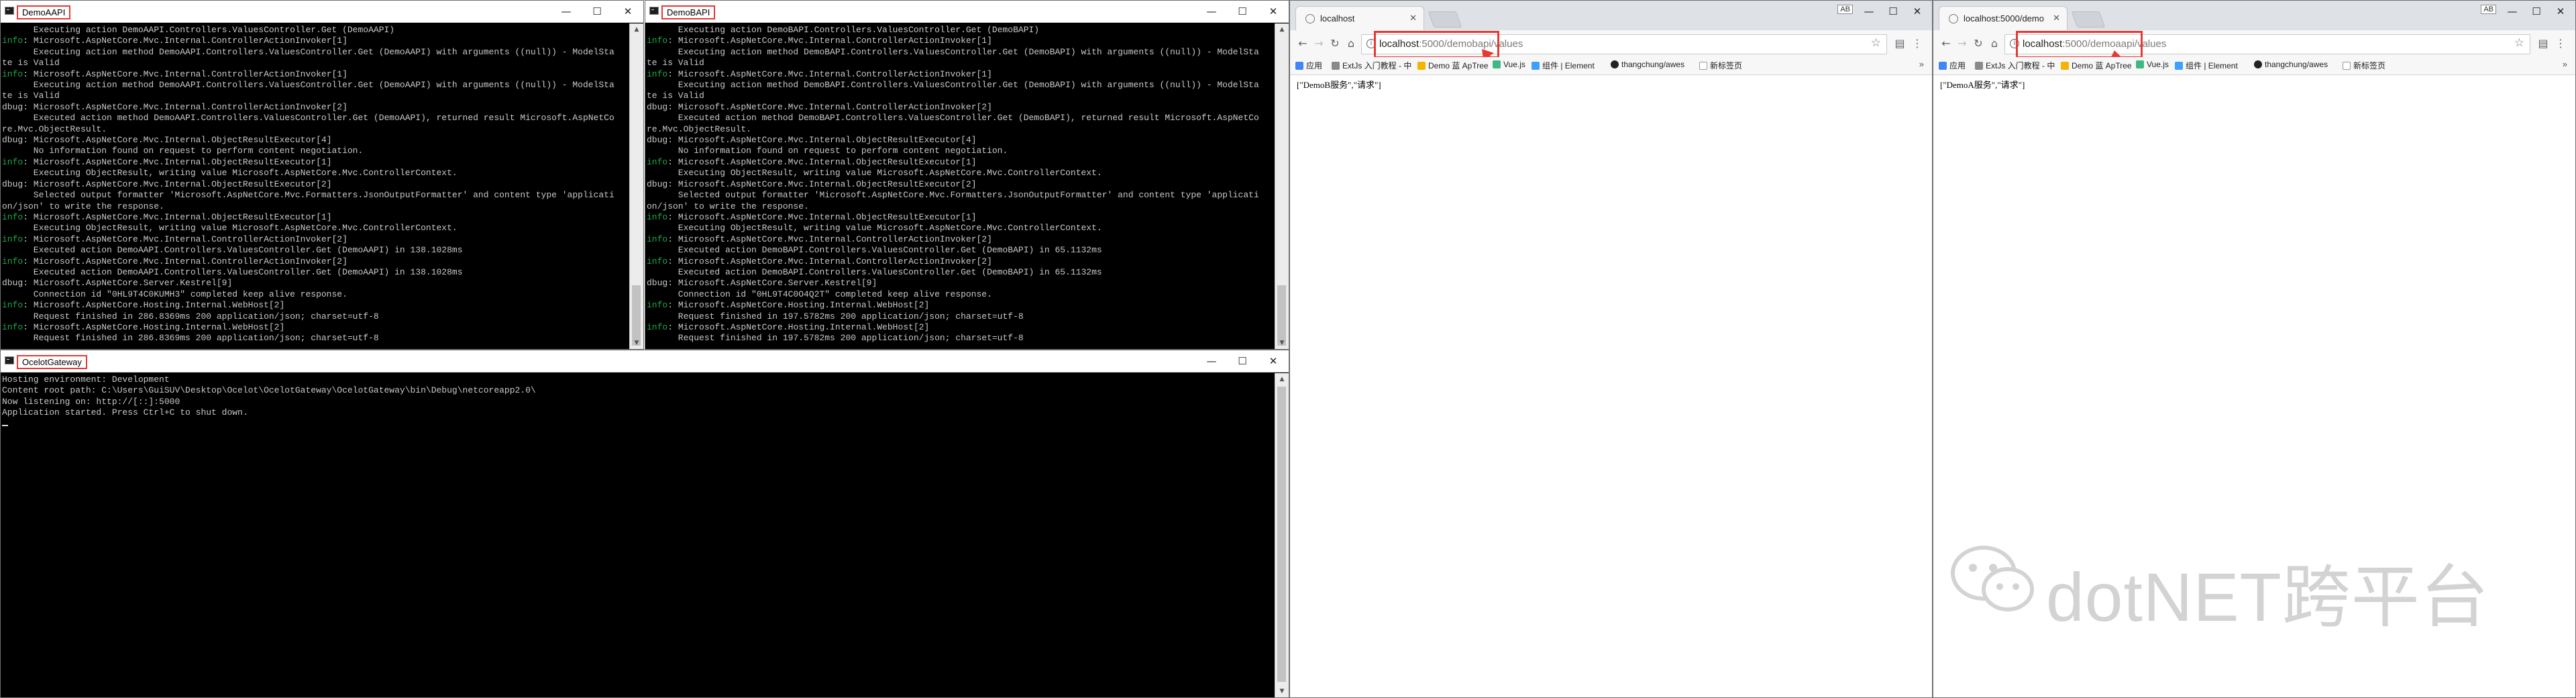 Image resolution: width=2576 pixels, height=698 pixels. What do you see at coordinates (322, 12) in the screenshot?
I see `console-titlebar: DemoAAPI — ☐ ✕` at bounding box center [322, 12].